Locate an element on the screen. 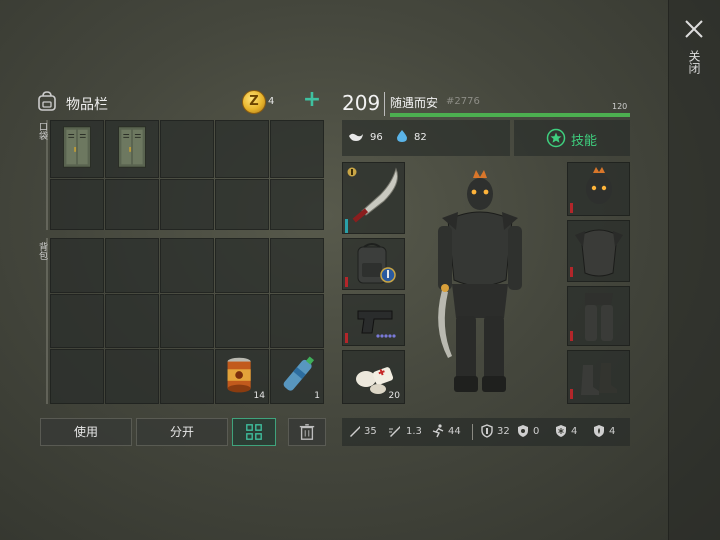  tactical-backpack-icon is located at coordinates (376, 263).